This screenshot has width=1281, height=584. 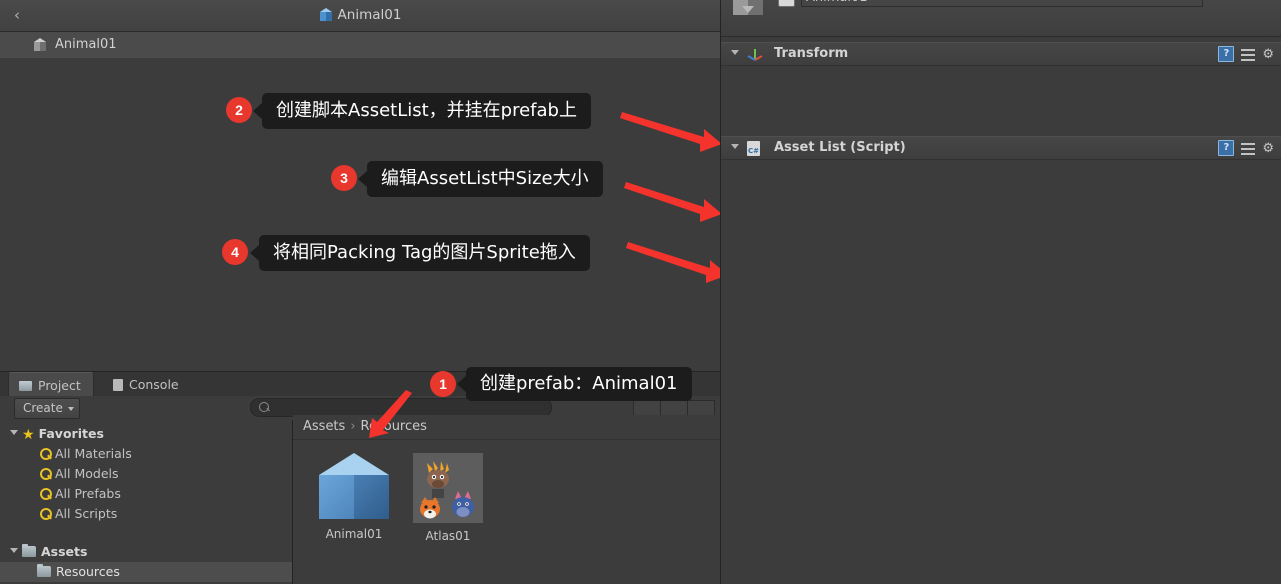 I want to click on tree-item-all-models: All Models, so click(x=146, y=474).